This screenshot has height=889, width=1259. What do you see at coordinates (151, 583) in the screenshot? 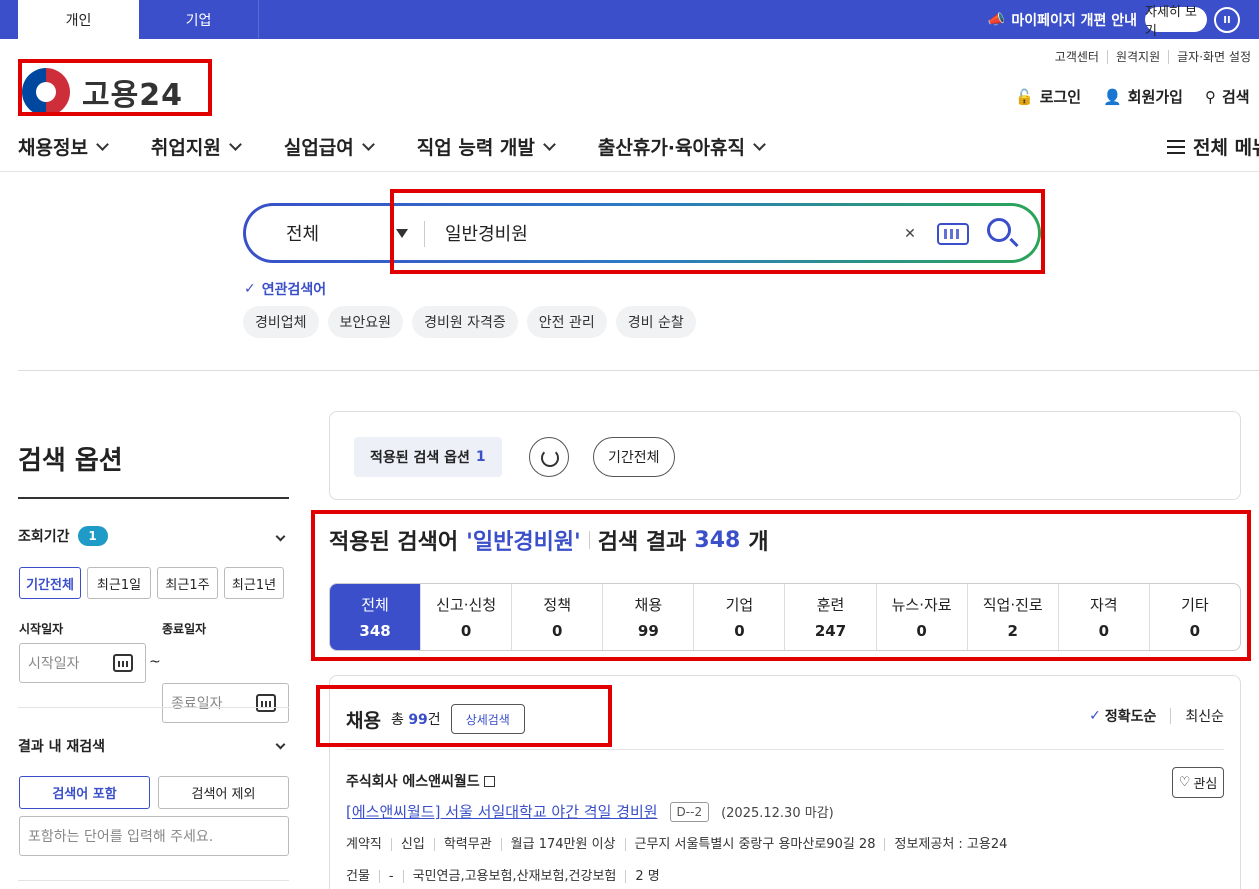
I see `period-buttons: 기간전체 최근1일 최근1주 최근1년` at bounding box center [151, 583].